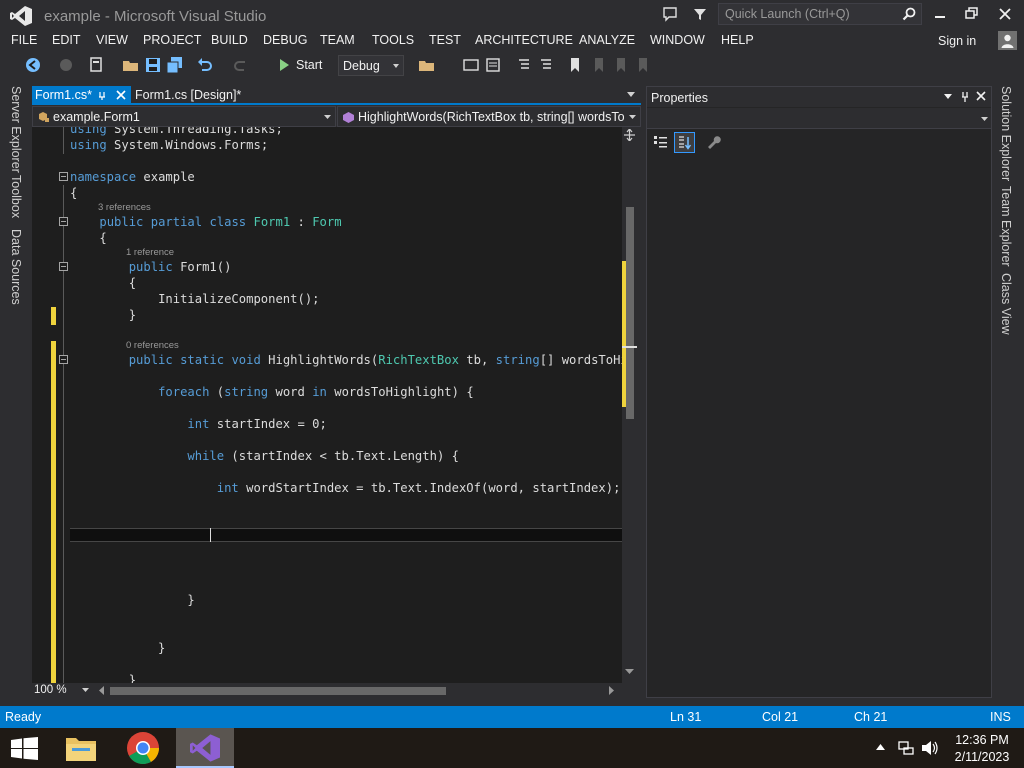 The width and height of the screenshot is (1024, 768). What do you see at coordinates (700, 14) in the screenshot?
I see `notifications-filter-icon` at bounding box center [700, 14].